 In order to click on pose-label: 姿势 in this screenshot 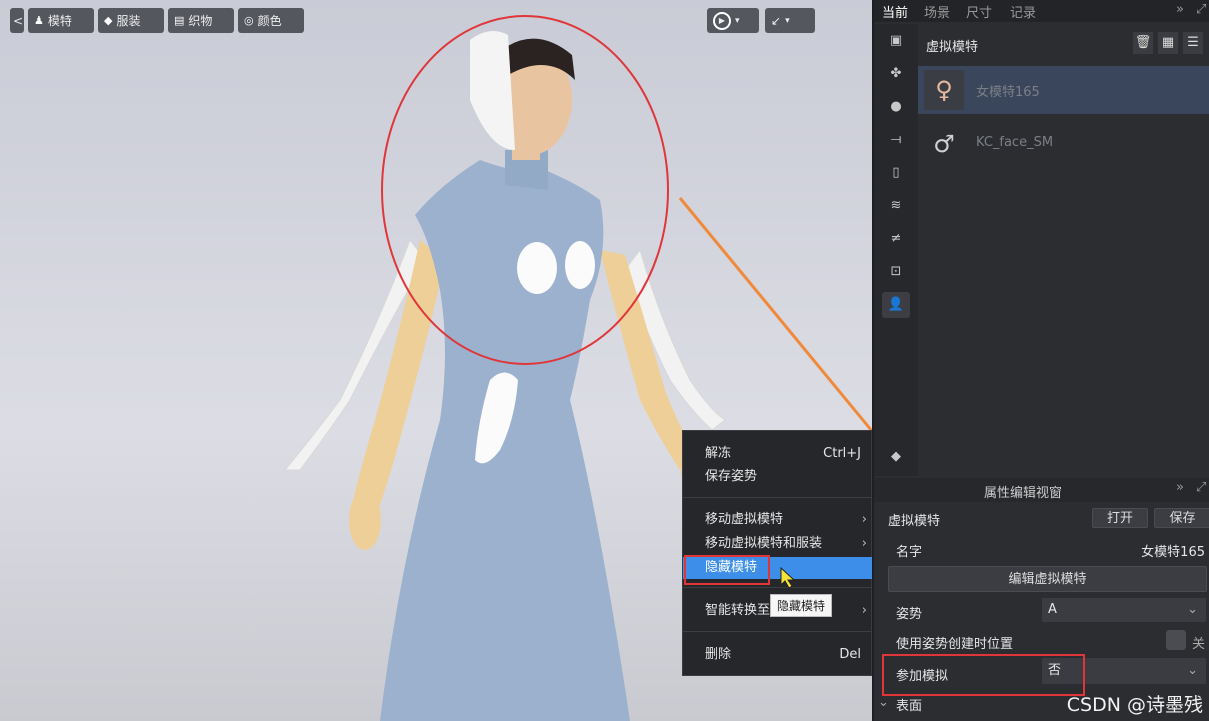, I will do `click(909, 614)`.